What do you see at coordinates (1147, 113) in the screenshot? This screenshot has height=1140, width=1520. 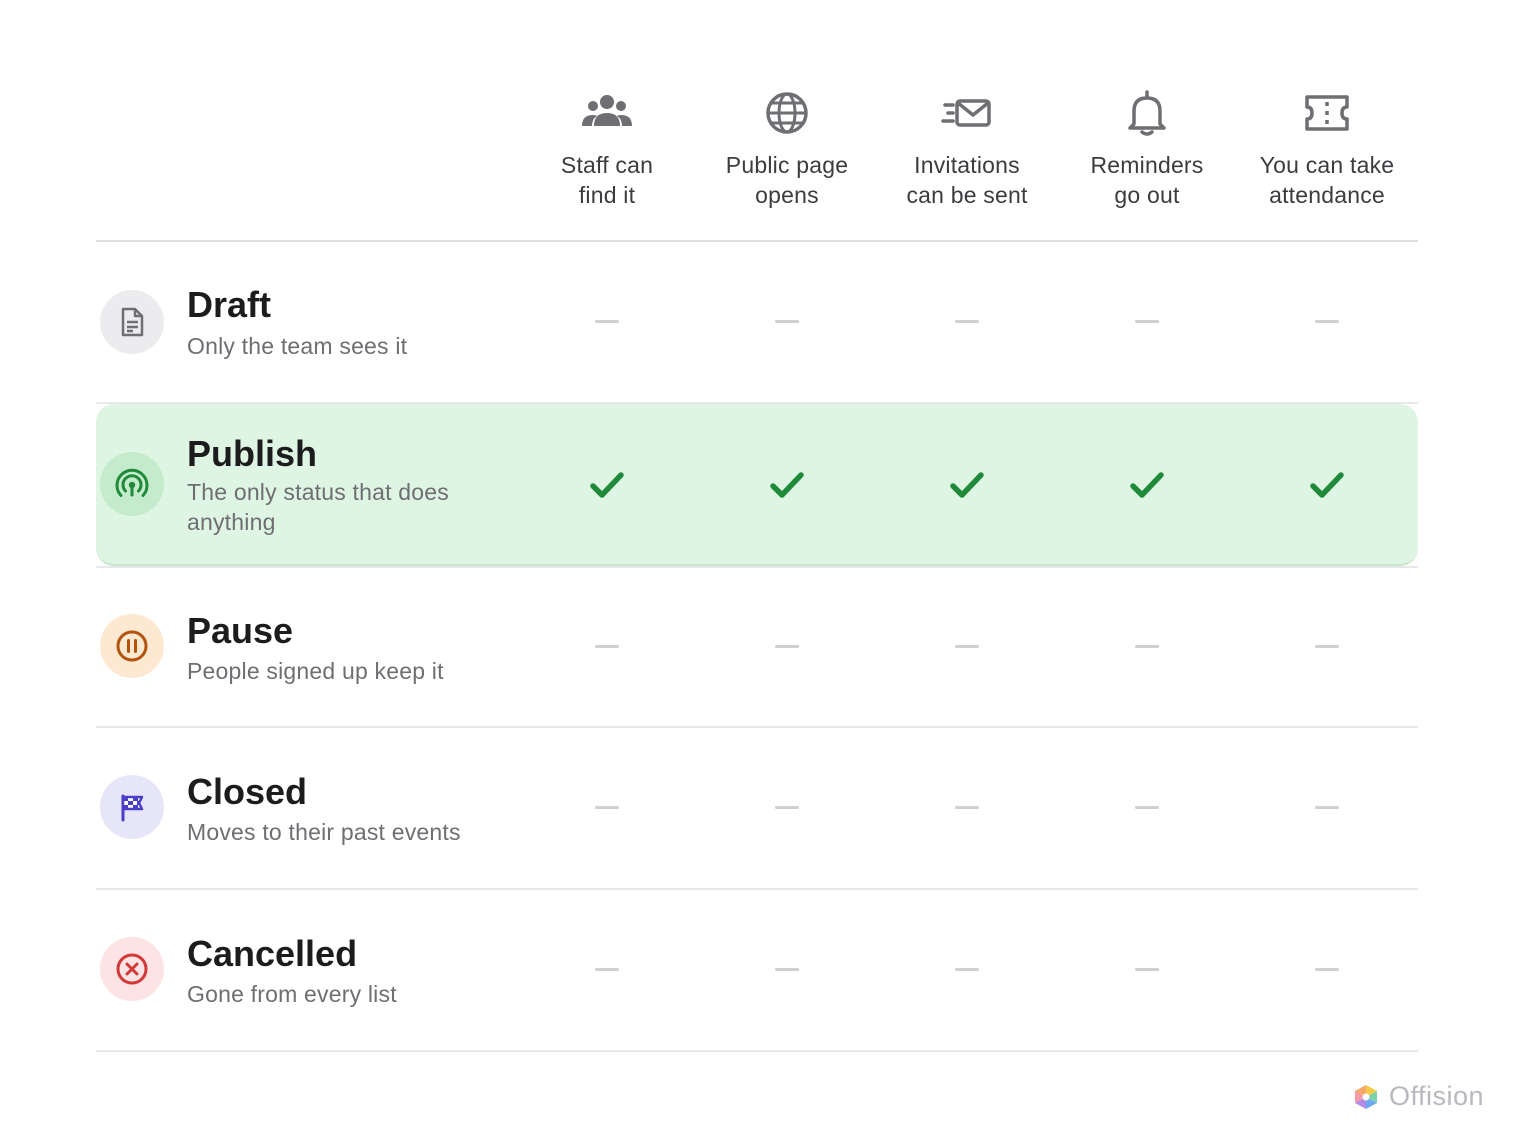 I see `bell-icon` at bounding box center [1147, 113].